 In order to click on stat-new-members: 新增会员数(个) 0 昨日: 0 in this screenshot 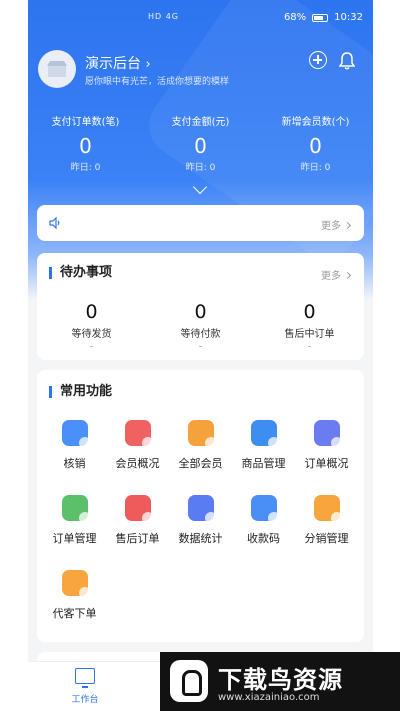, I will do `click(315, 143)`.